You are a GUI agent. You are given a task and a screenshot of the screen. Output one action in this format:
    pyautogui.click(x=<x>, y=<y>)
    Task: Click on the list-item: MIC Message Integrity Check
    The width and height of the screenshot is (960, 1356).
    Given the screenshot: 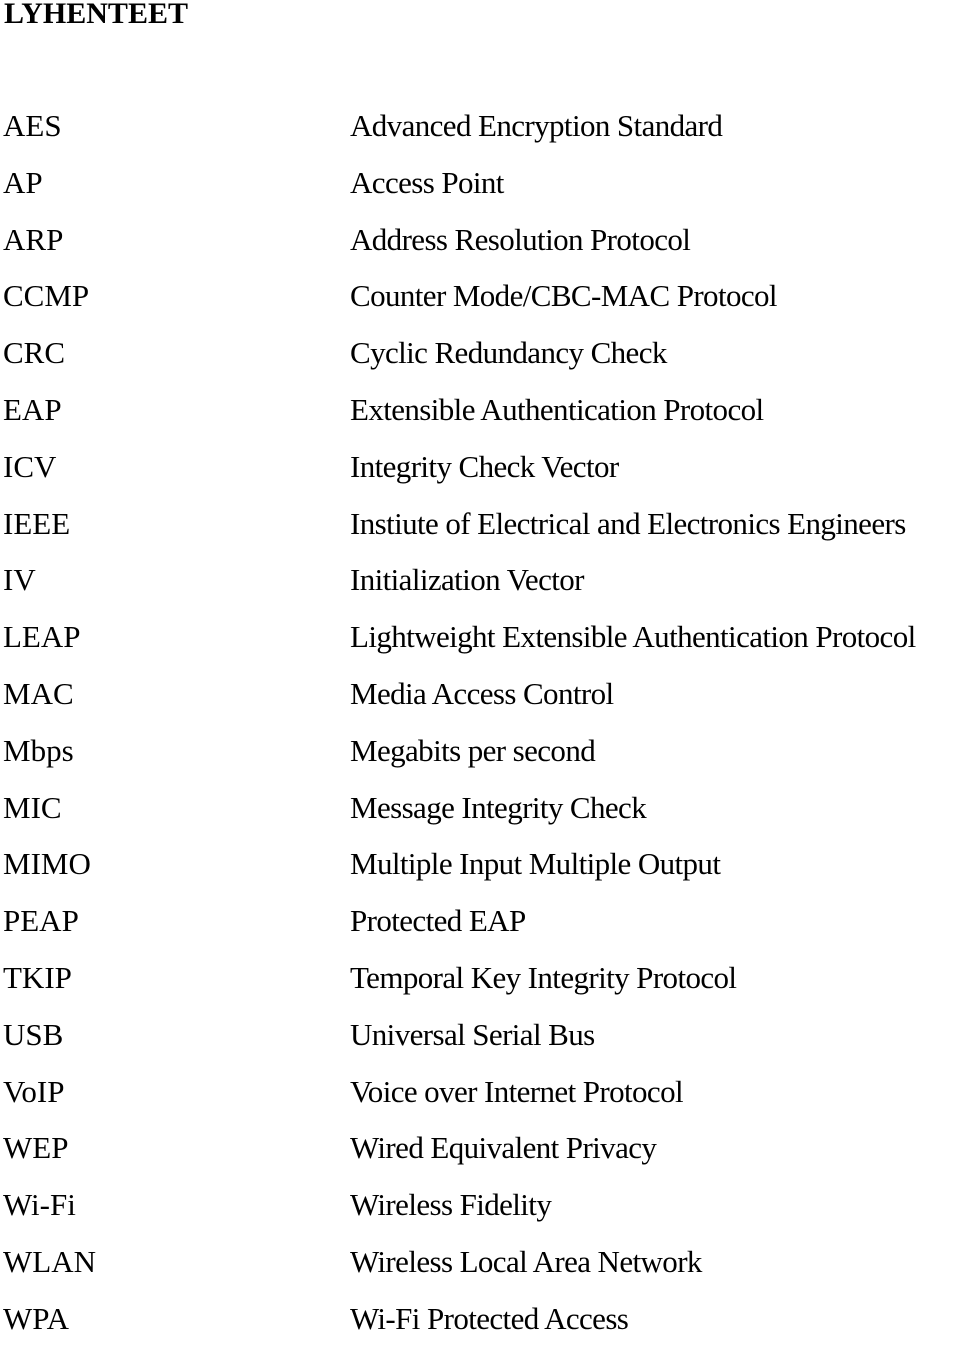 What is the action you would take?
    pyautogui.click(x=480, y=816)
    